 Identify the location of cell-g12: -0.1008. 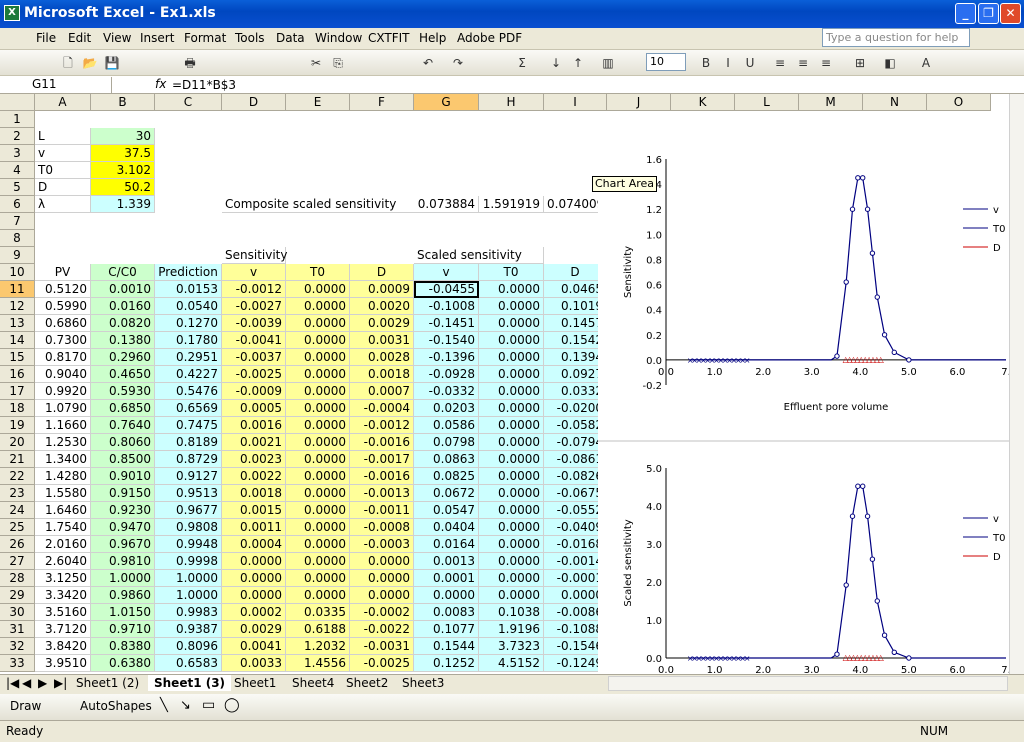
(446, 306).